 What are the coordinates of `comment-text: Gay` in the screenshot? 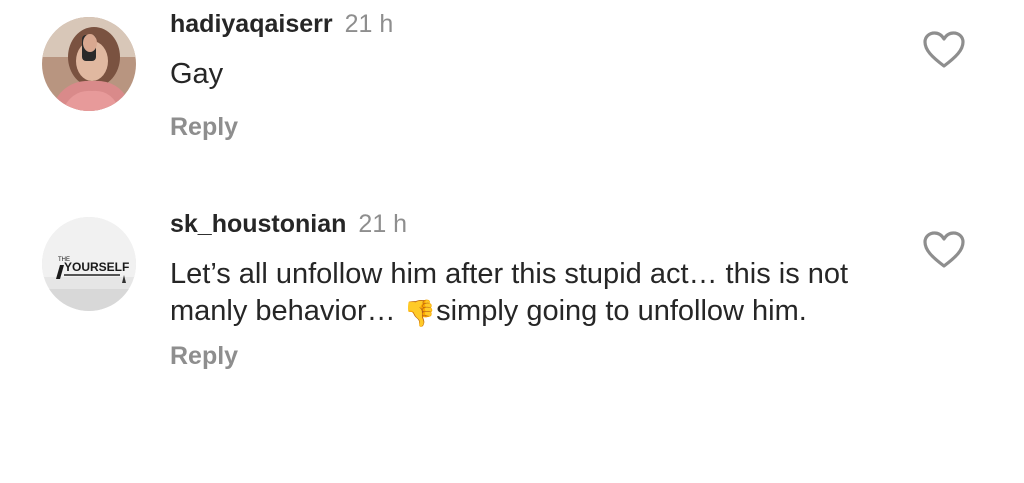 It's located at (197, 74).